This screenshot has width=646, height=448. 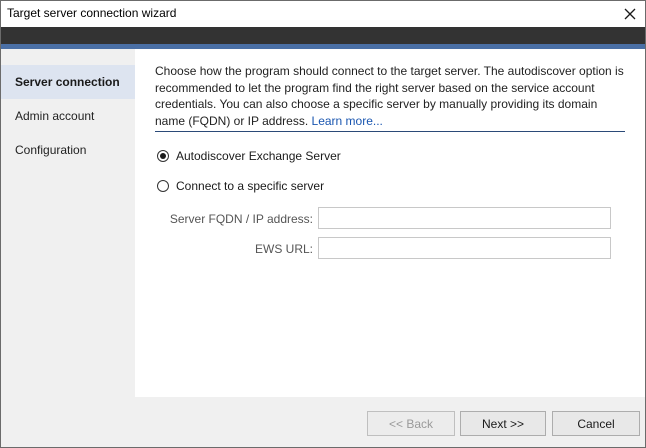 I want to click on autodiscover-radio, so click(x=163, y=156).